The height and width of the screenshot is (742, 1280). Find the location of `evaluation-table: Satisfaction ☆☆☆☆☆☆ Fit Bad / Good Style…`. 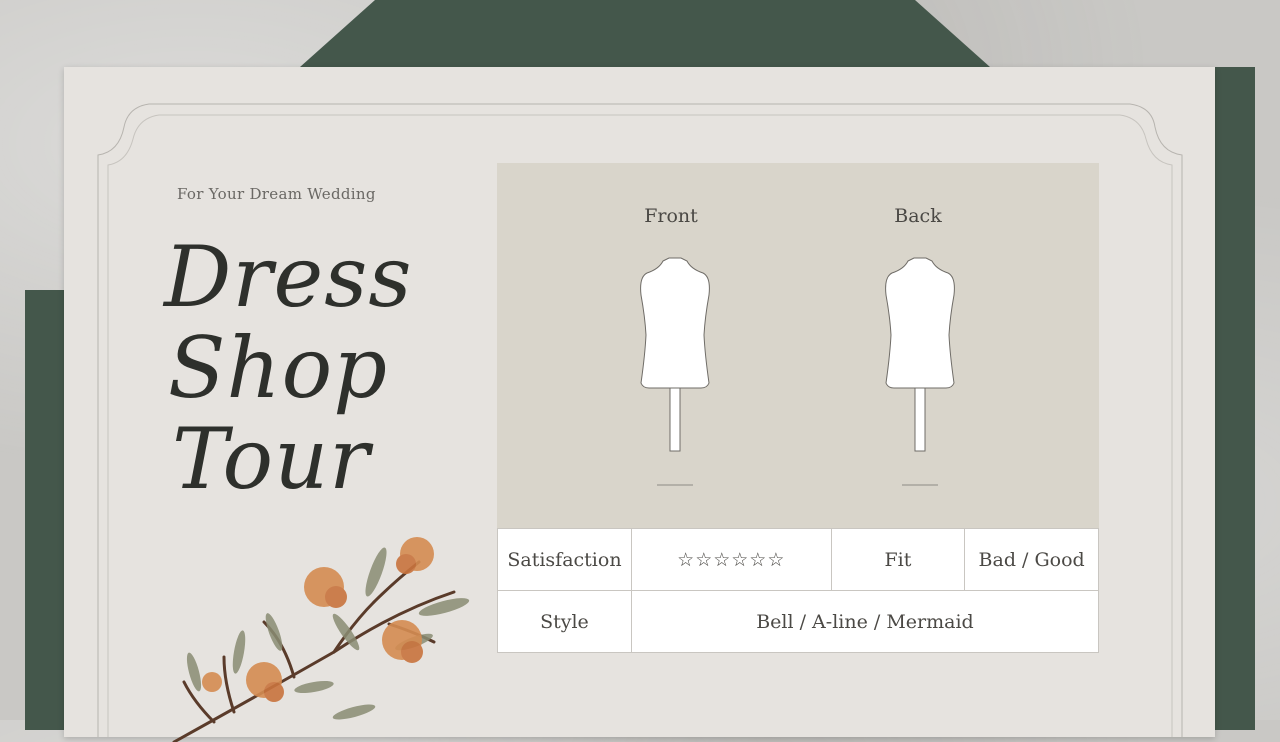

evaluation-table: Satisfaction ☆☆☆☆☆☆ Fit Bad / Good Style… is located at coordinates (798, 590).